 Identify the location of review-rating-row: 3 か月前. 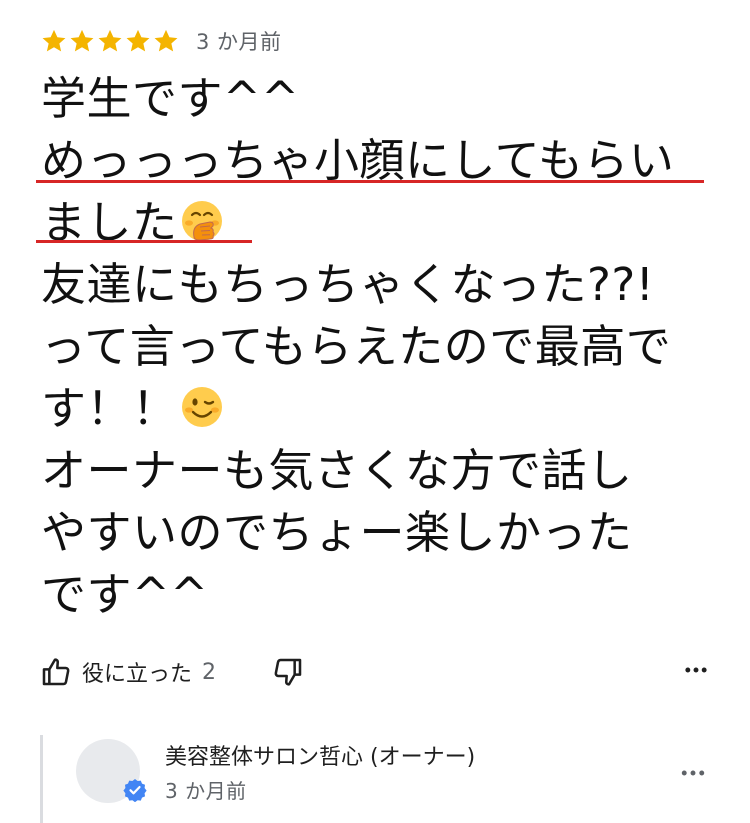
(161, 41).